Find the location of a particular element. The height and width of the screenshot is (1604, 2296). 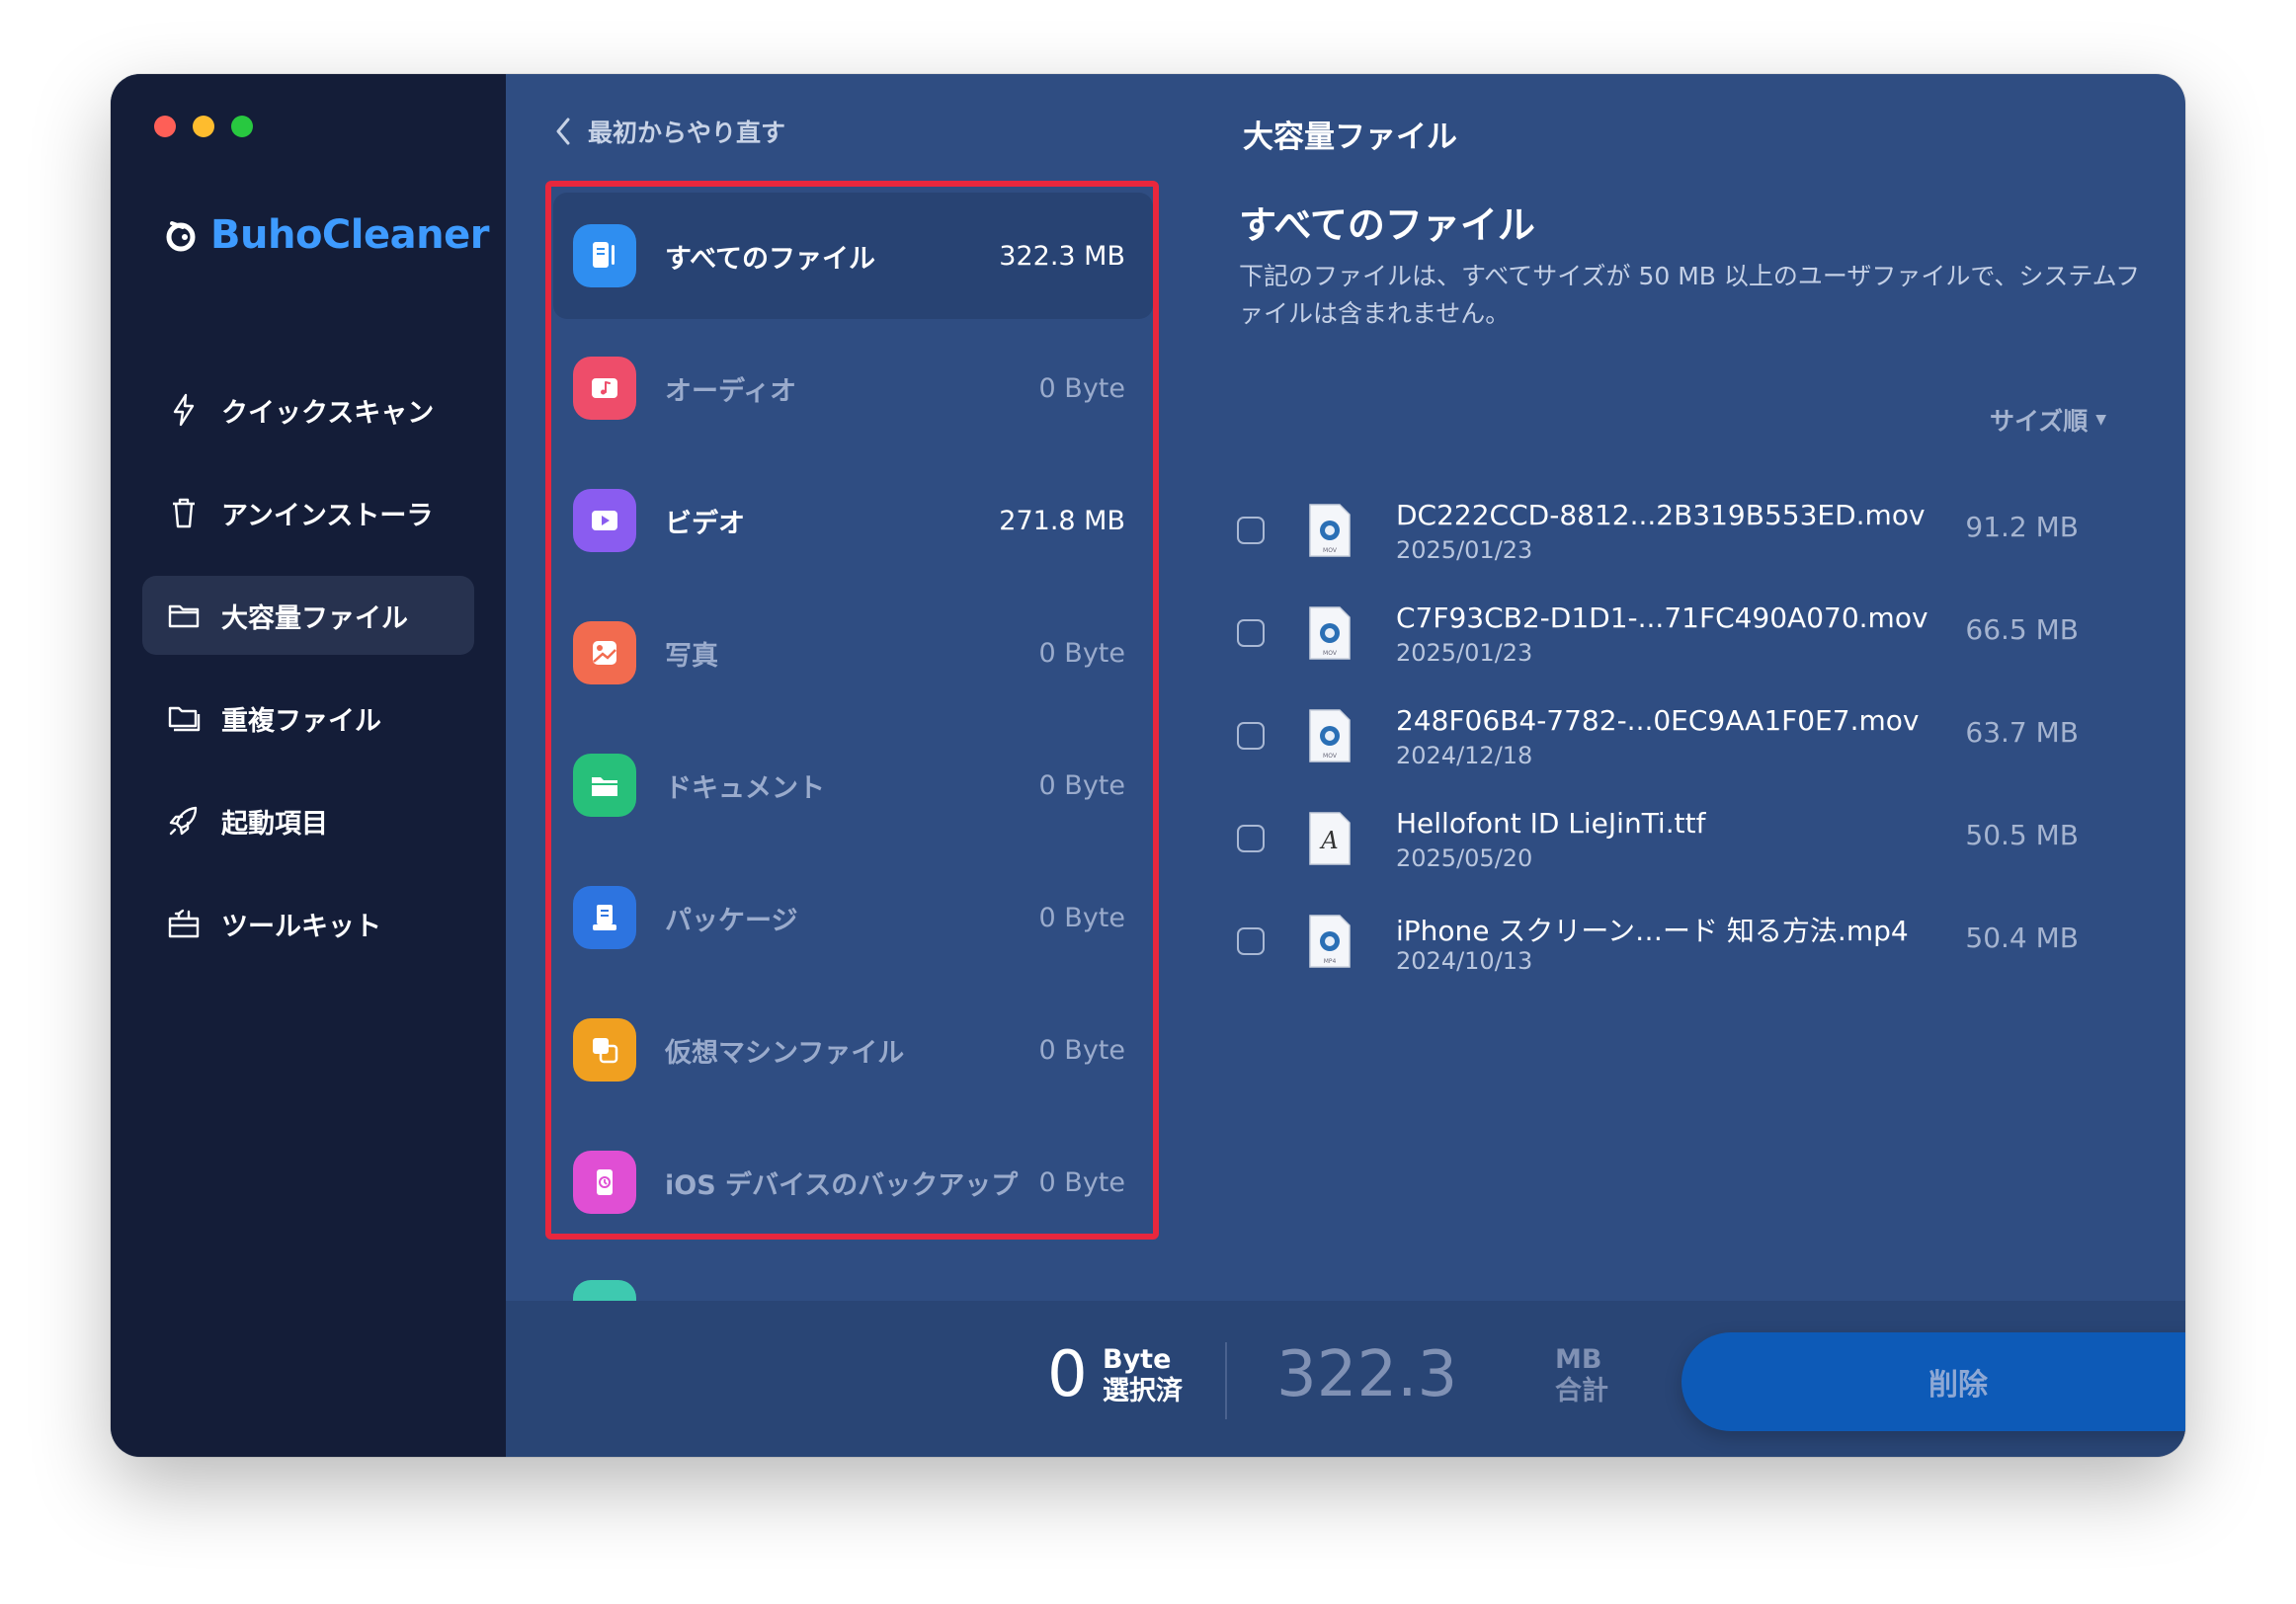

audio-icon is located at coordinates (604, 388).